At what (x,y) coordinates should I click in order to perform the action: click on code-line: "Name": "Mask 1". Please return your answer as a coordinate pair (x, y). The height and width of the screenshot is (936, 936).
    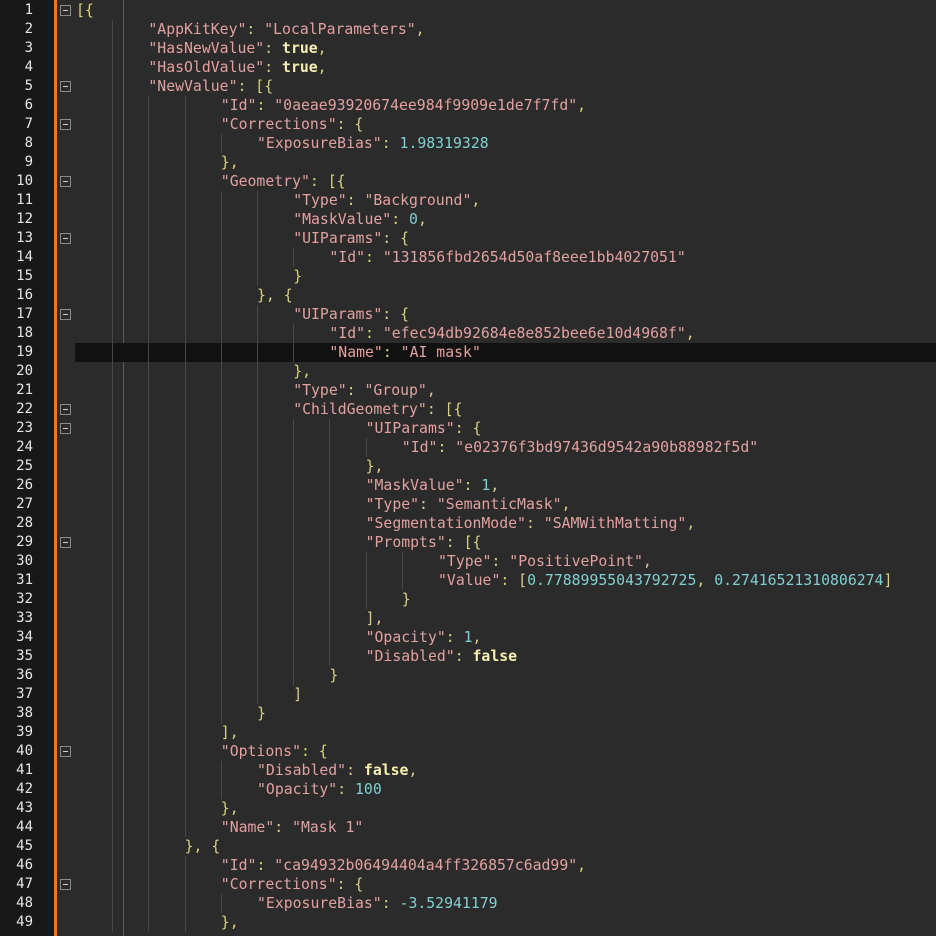
    Looking at the image, I should click on (505, 827).